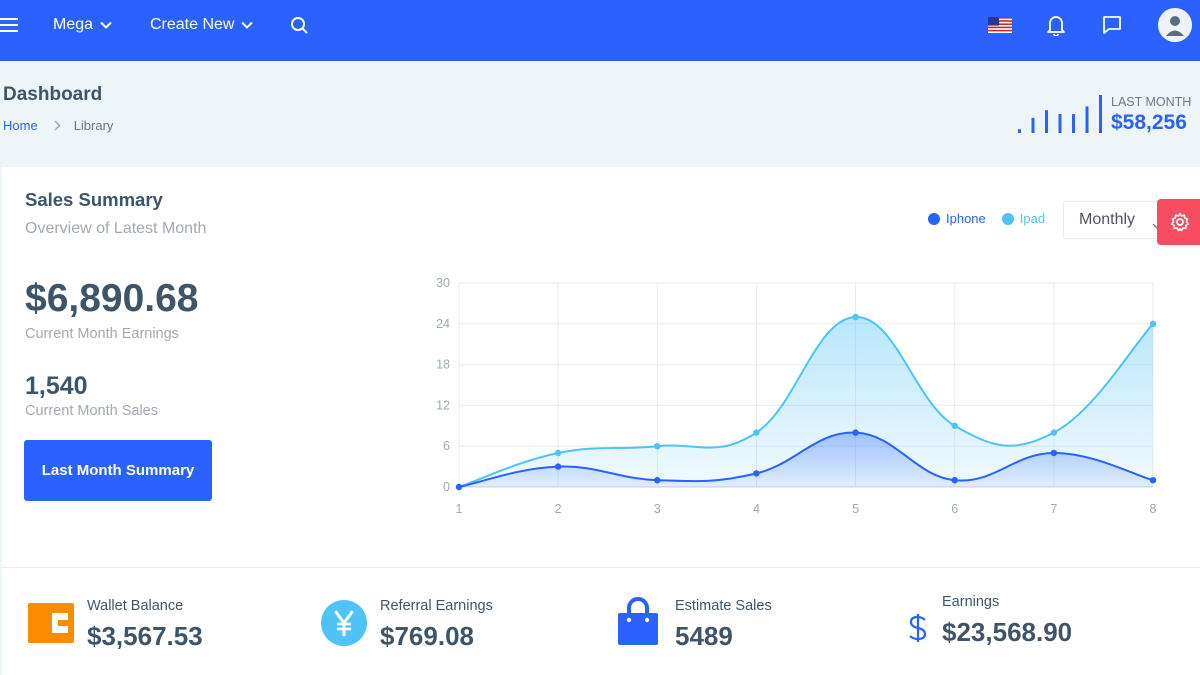  What do you see at coordinates (1053, 509) in the screenshot?
I see `x-tick-label: 7` at bounding box center [1053, 509].